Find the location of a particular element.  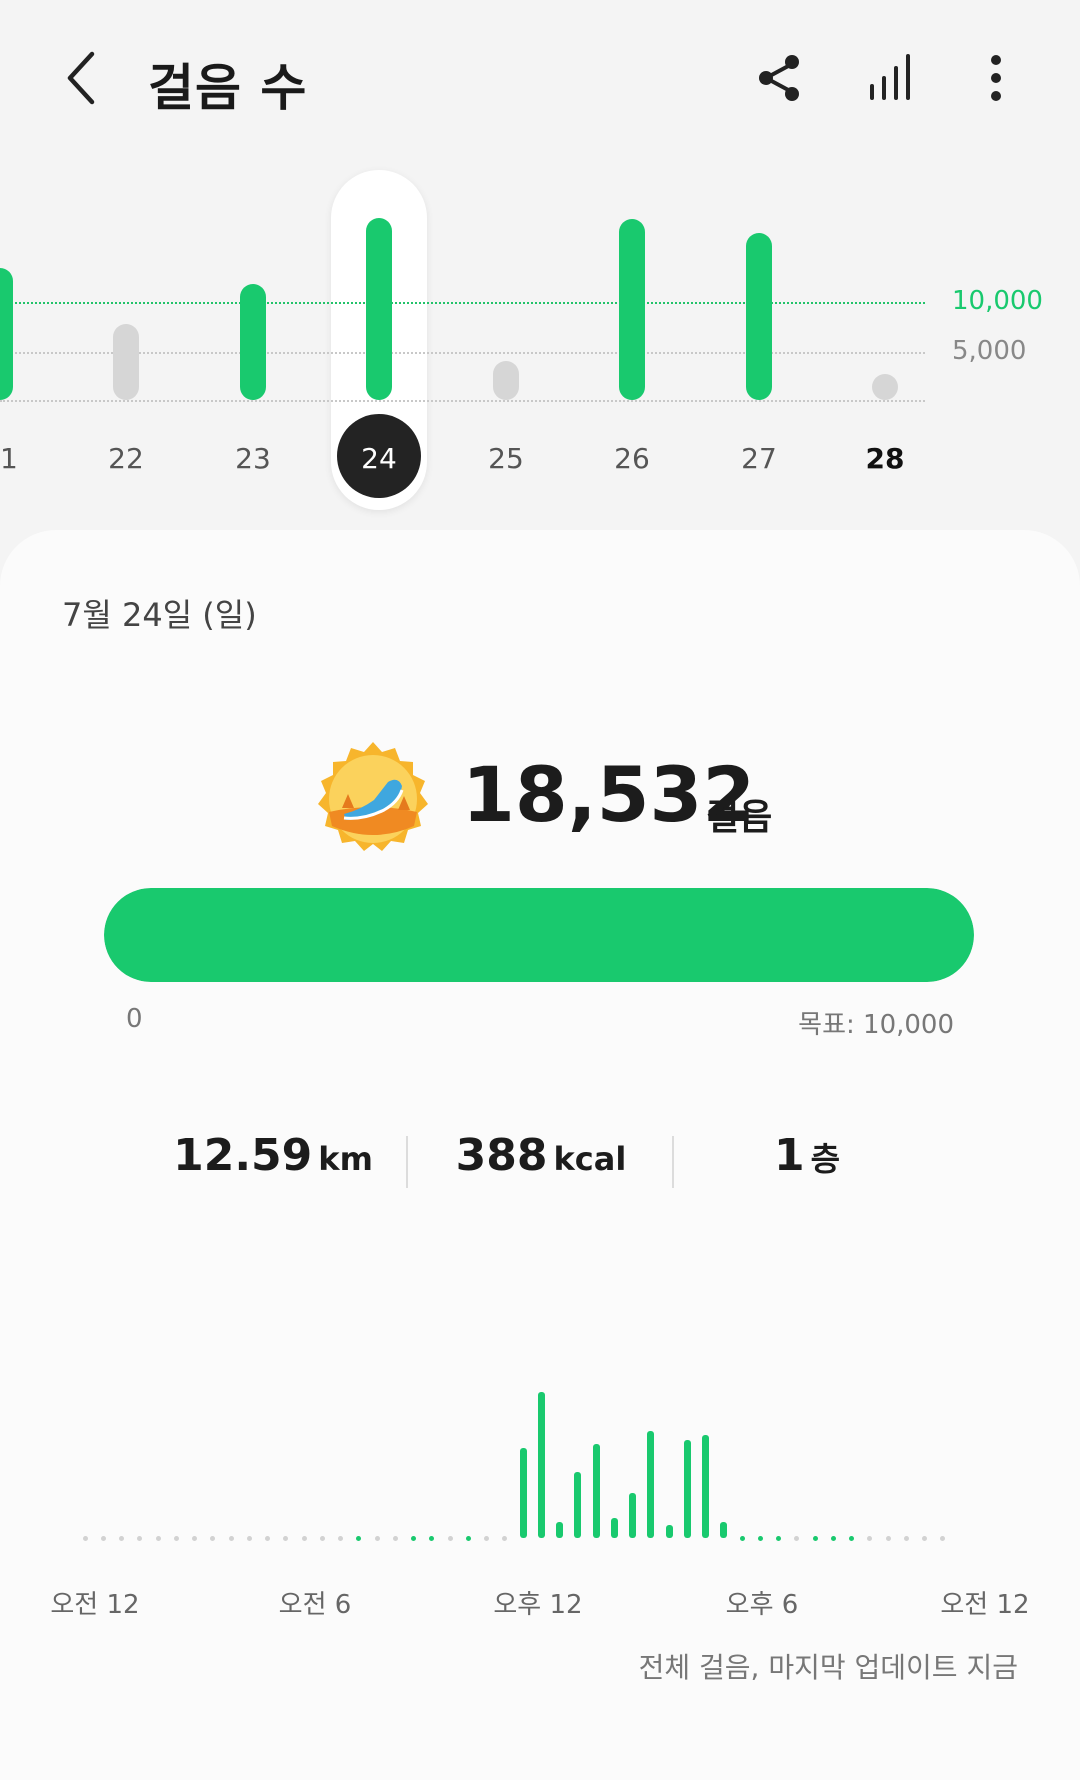

calories-stat: 388 kcal is located at coordinates (541, 1155).